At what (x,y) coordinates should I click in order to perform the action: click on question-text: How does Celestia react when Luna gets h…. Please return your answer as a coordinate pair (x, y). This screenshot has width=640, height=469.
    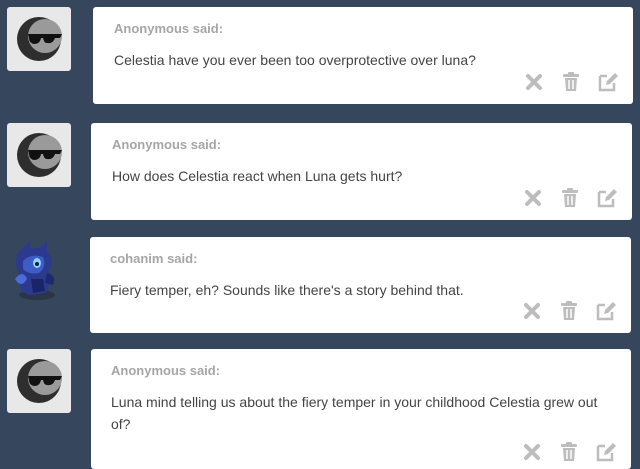
    Looking at the image, I should click on (257, 176).